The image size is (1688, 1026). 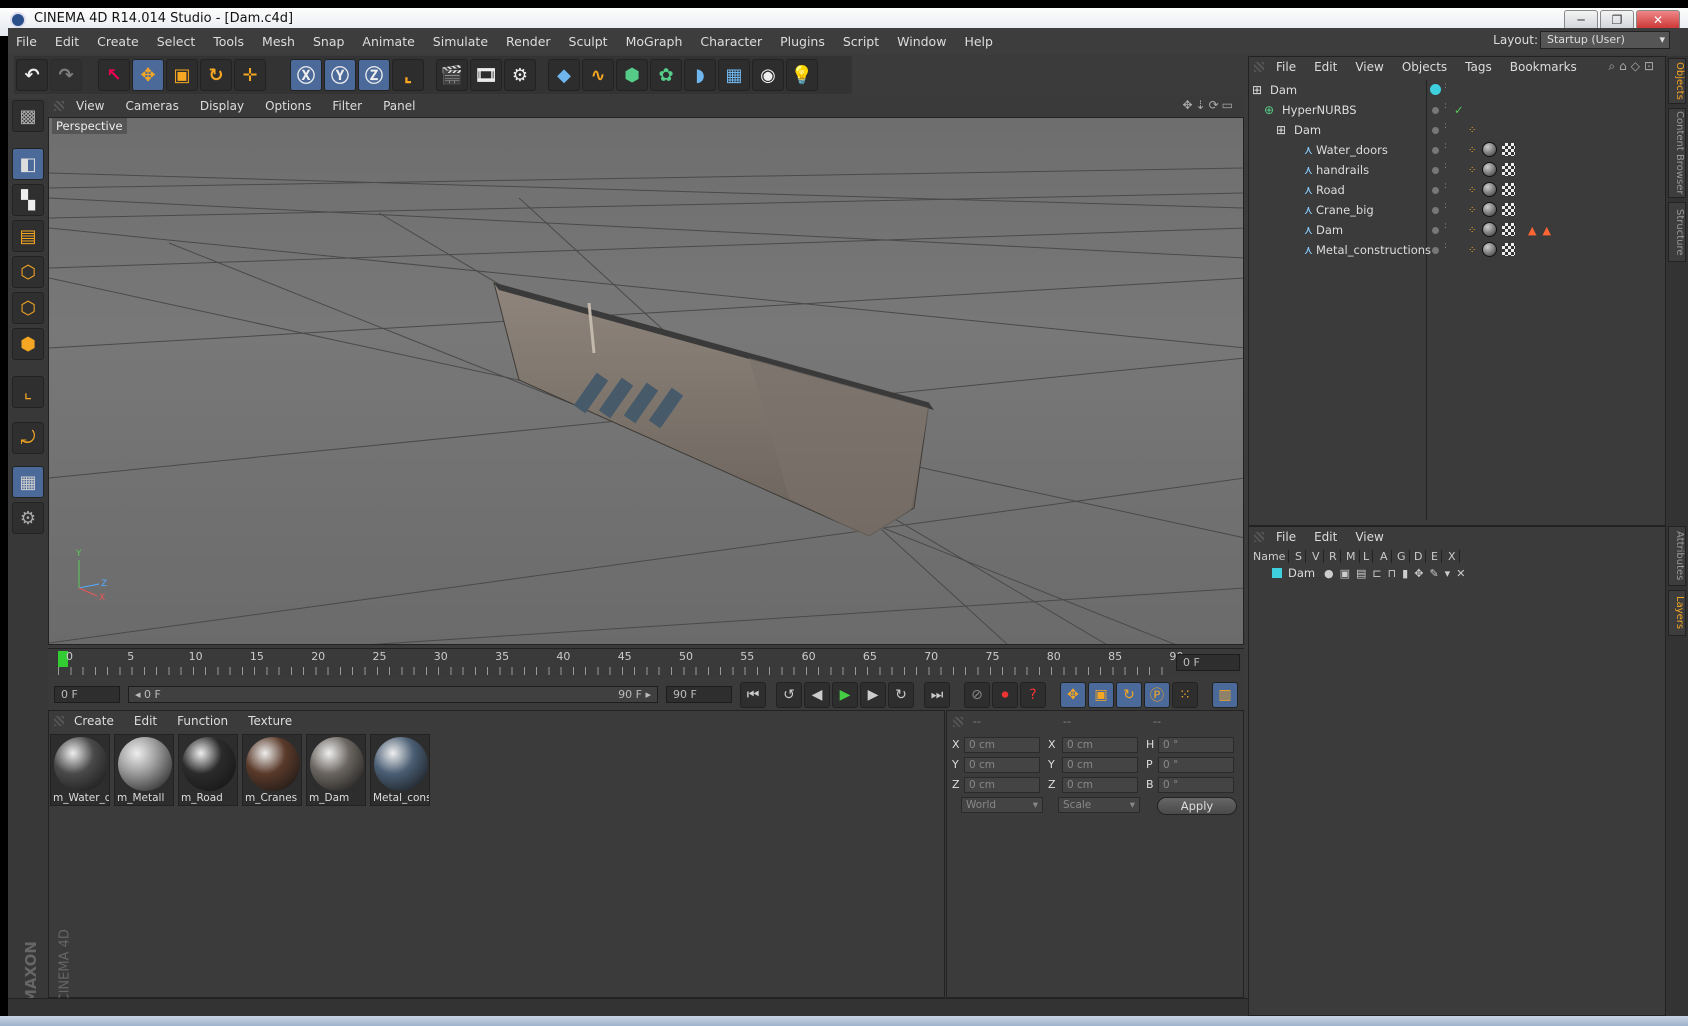 I want to click on layer-menu-file: File, so click(x=1286, y=537).